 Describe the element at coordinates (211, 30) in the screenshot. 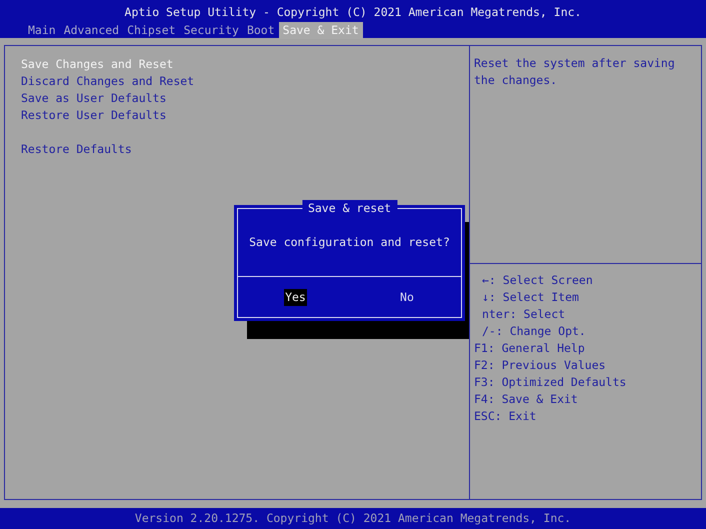

I see `menu-tab: Security` at that location.